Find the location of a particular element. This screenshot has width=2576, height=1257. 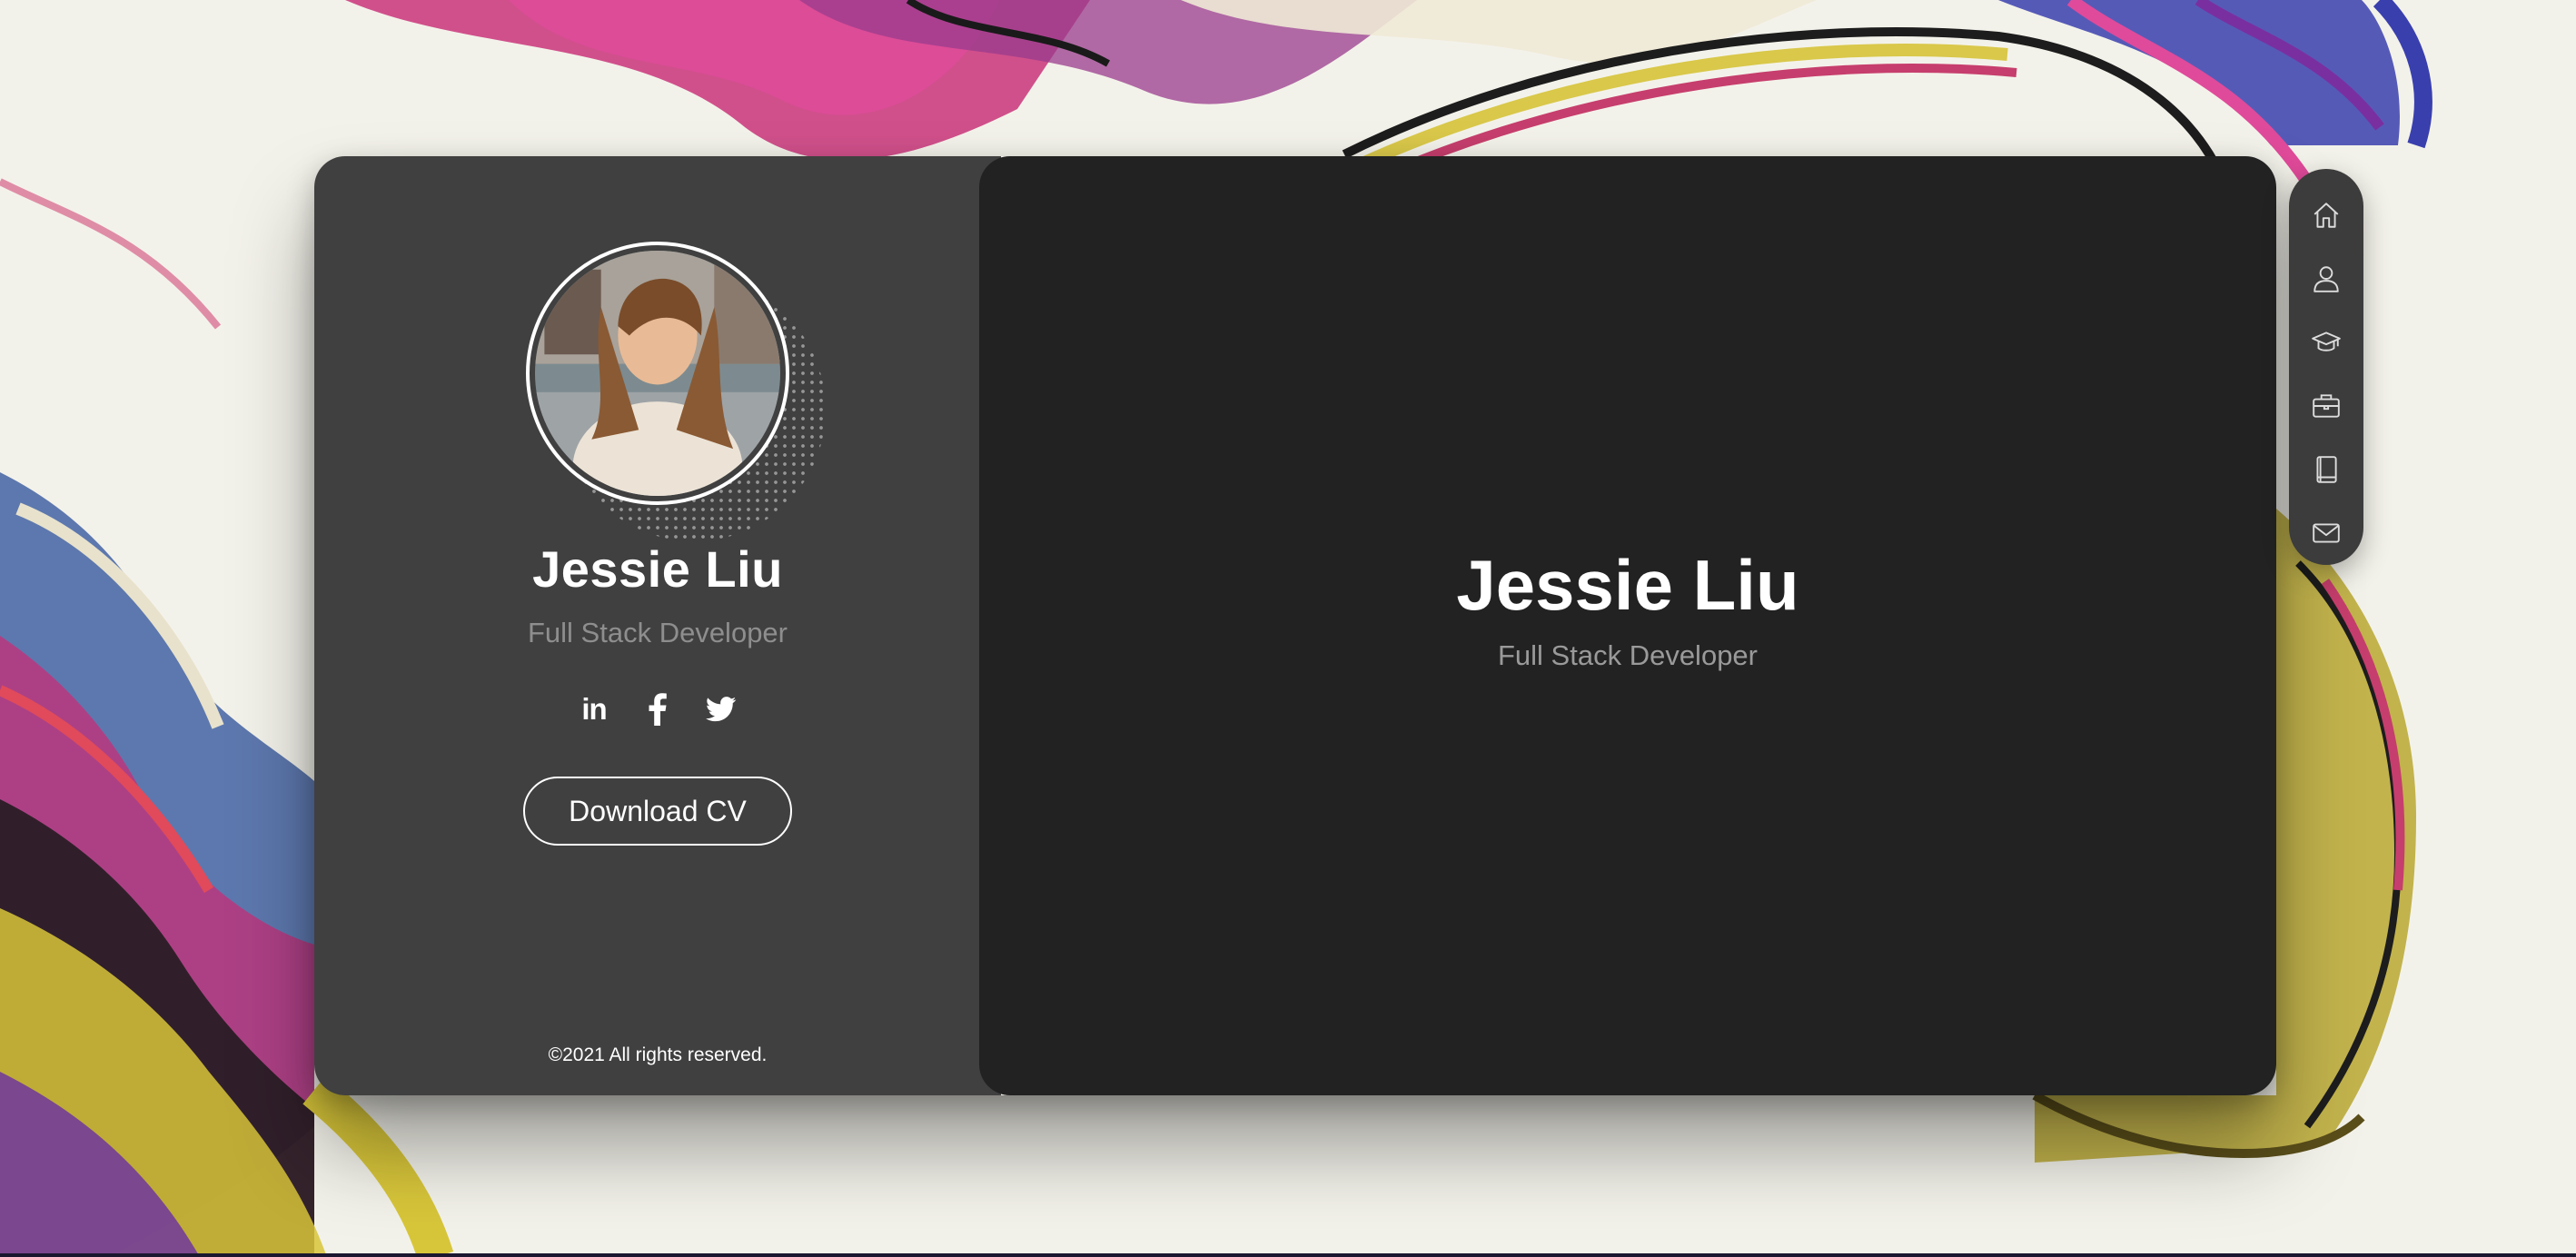

profile-name: Jessie Liu is located at coordinates (657, 569).